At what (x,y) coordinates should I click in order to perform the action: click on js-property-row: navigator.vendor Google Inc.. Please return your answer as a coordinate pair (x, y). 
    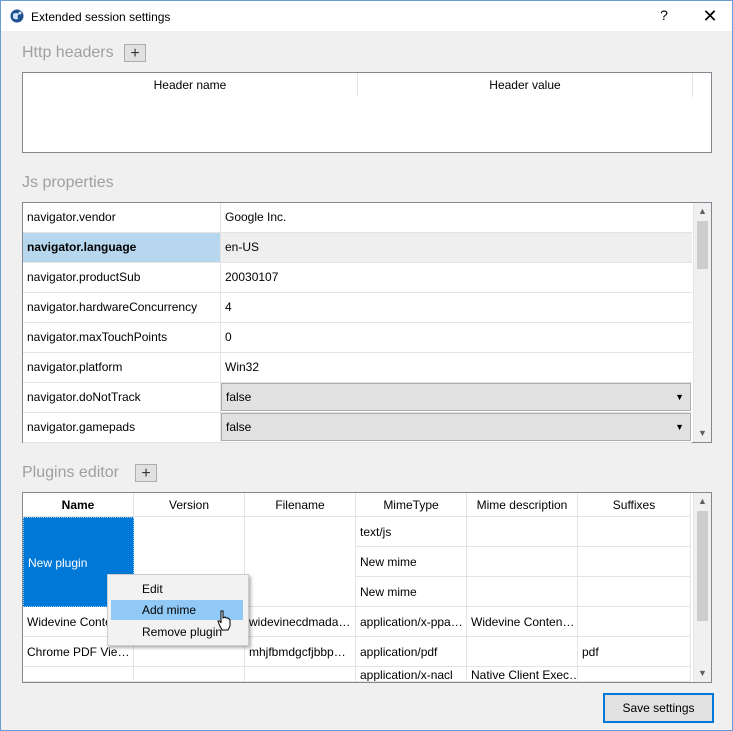
    Looking at the image, I should click on (357, 218).